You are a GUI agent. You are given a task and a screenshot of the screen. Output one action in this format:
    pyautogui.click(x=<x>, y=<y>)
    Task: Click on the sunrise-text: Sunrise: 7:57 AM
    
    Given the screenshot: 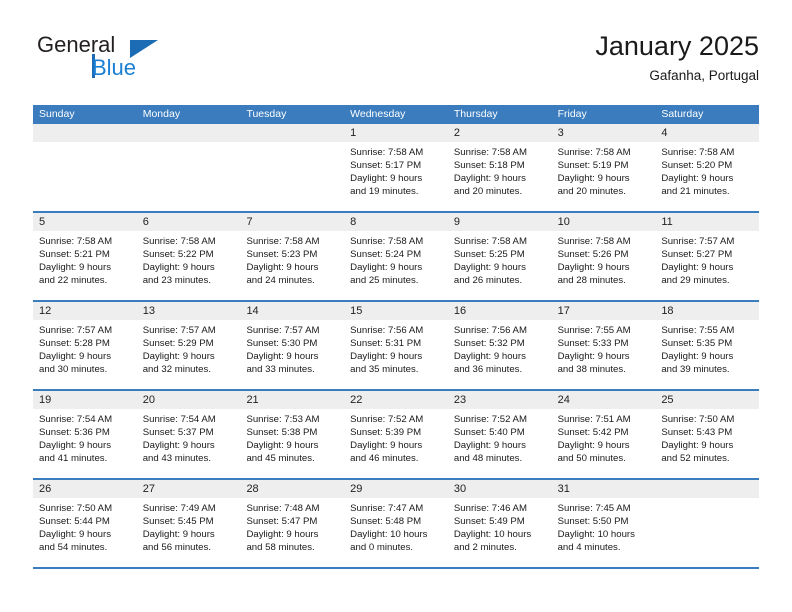 What is the action you would take?
    pyautogui.click(x=698, y=241)
    